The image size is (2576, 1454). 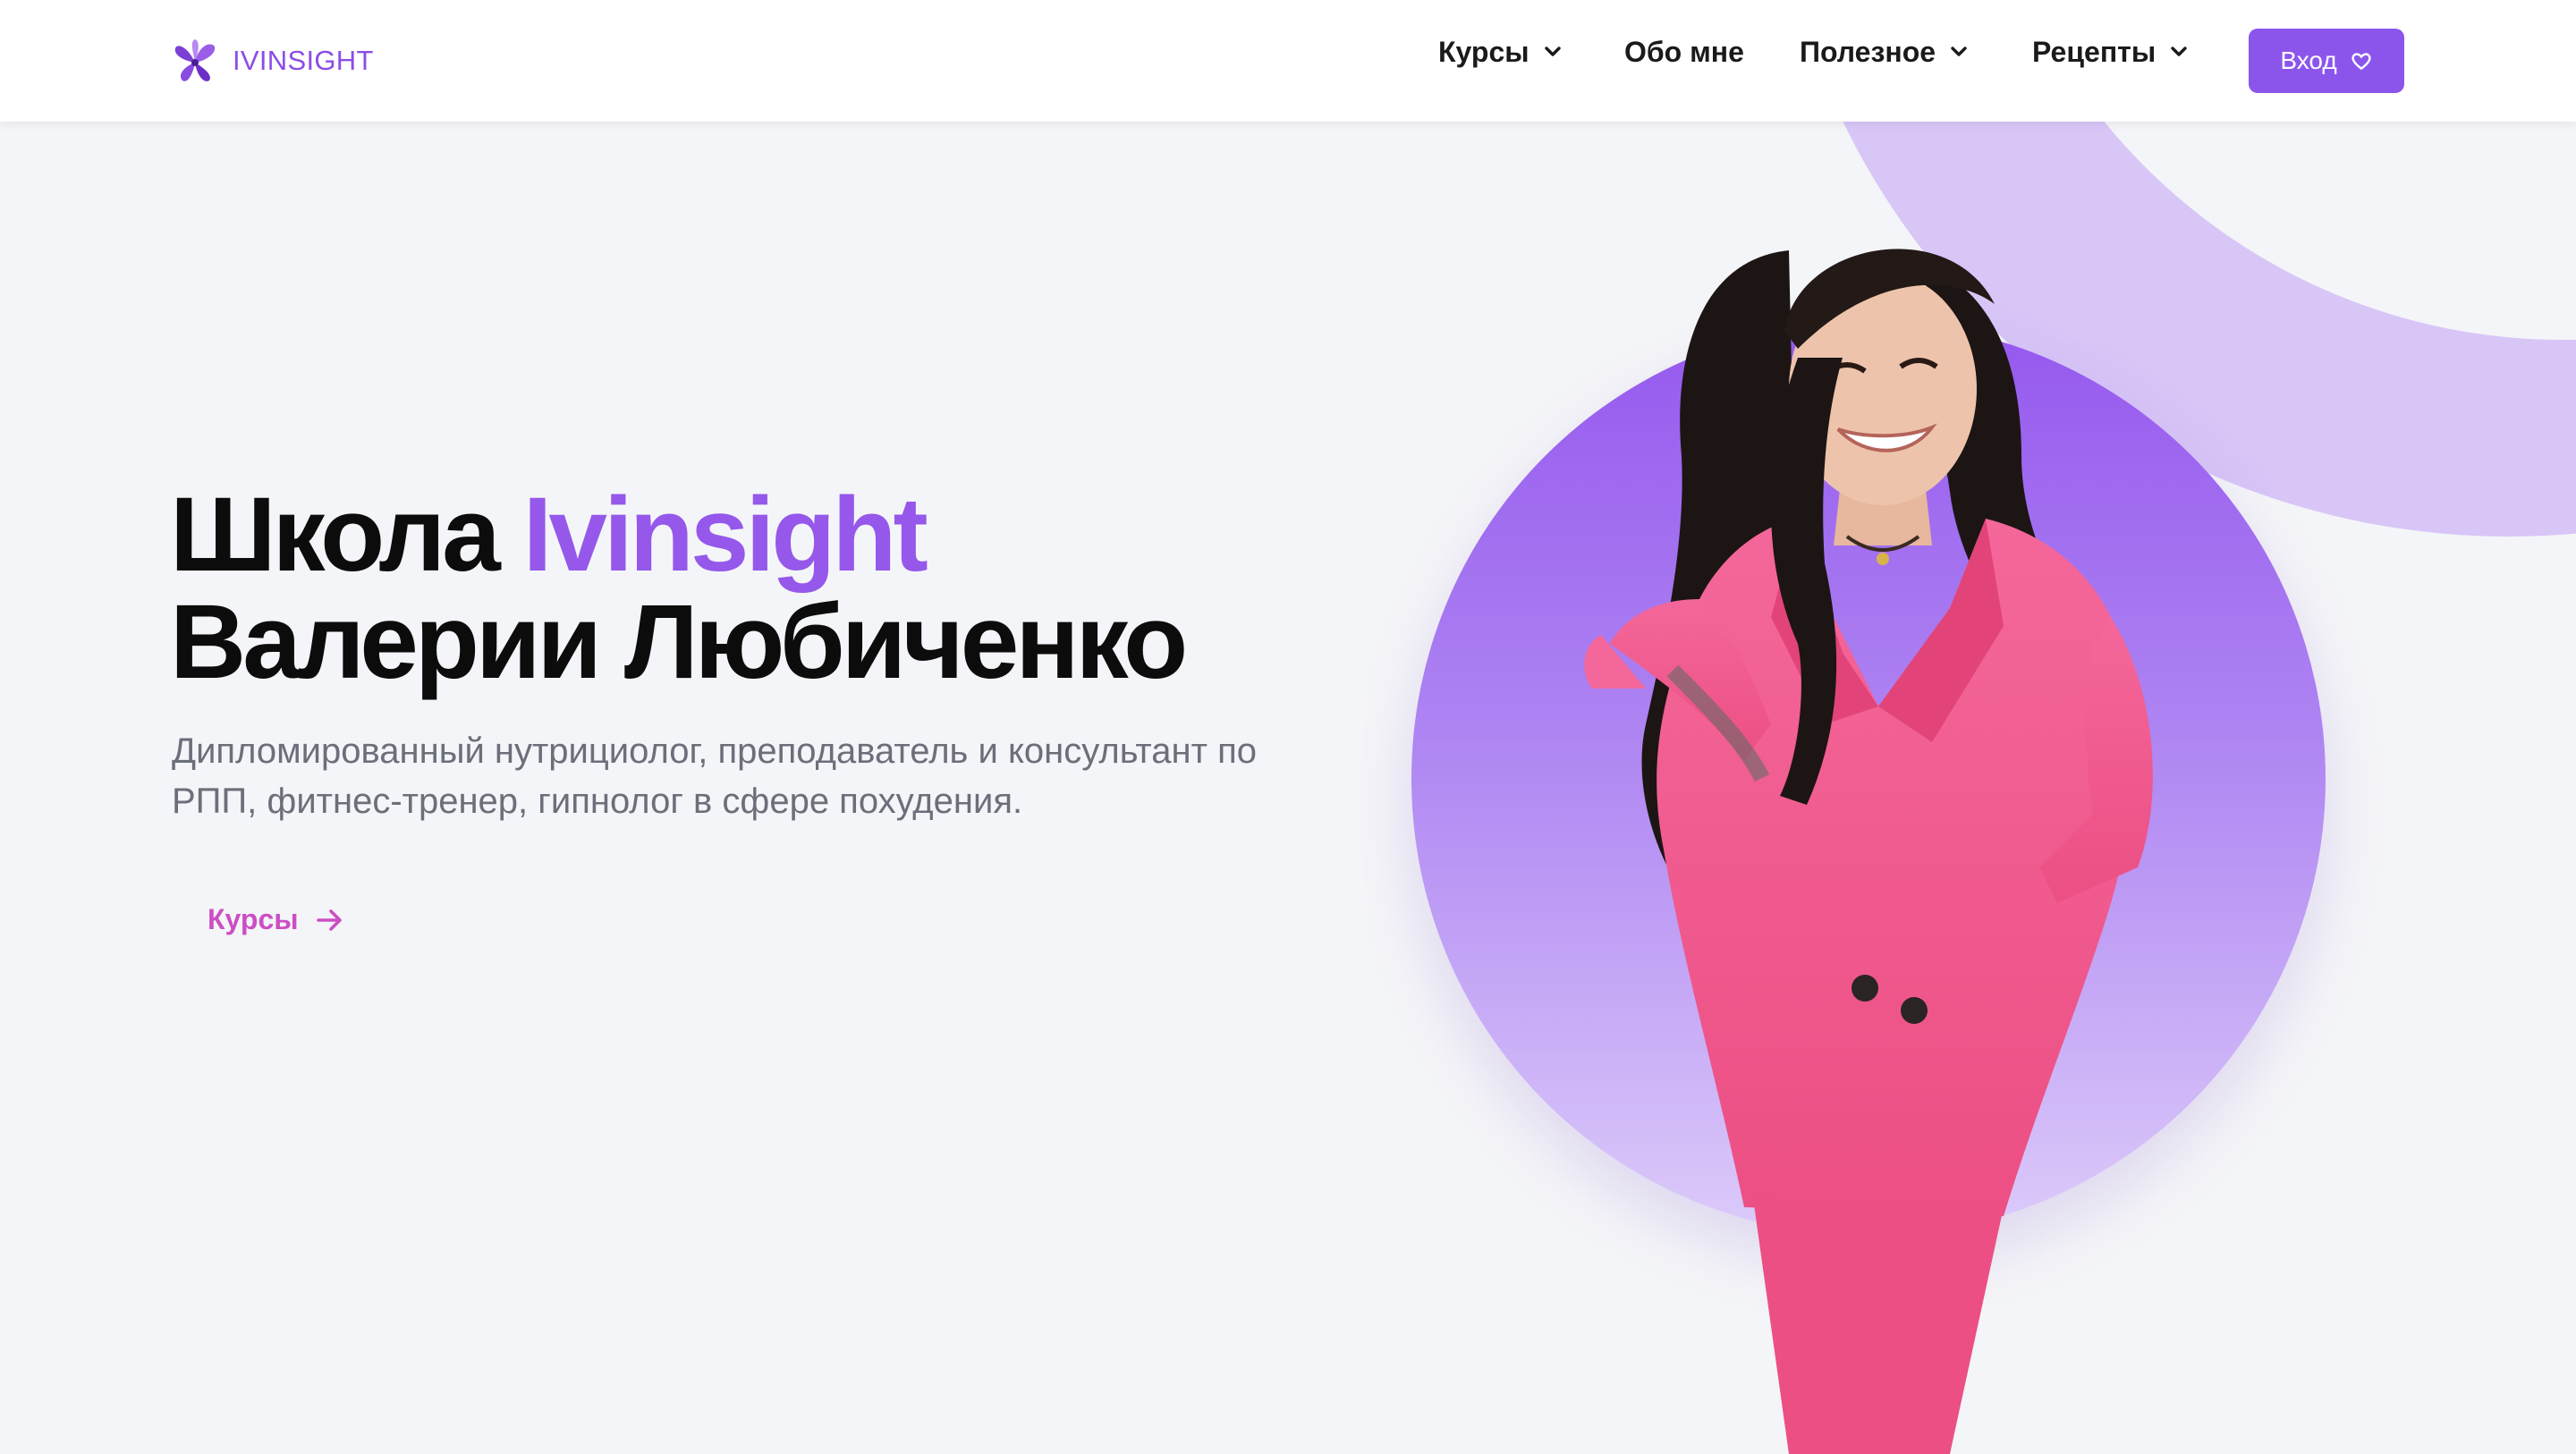 I want to click on flower-logo-icon, so click(x=195, y=60).